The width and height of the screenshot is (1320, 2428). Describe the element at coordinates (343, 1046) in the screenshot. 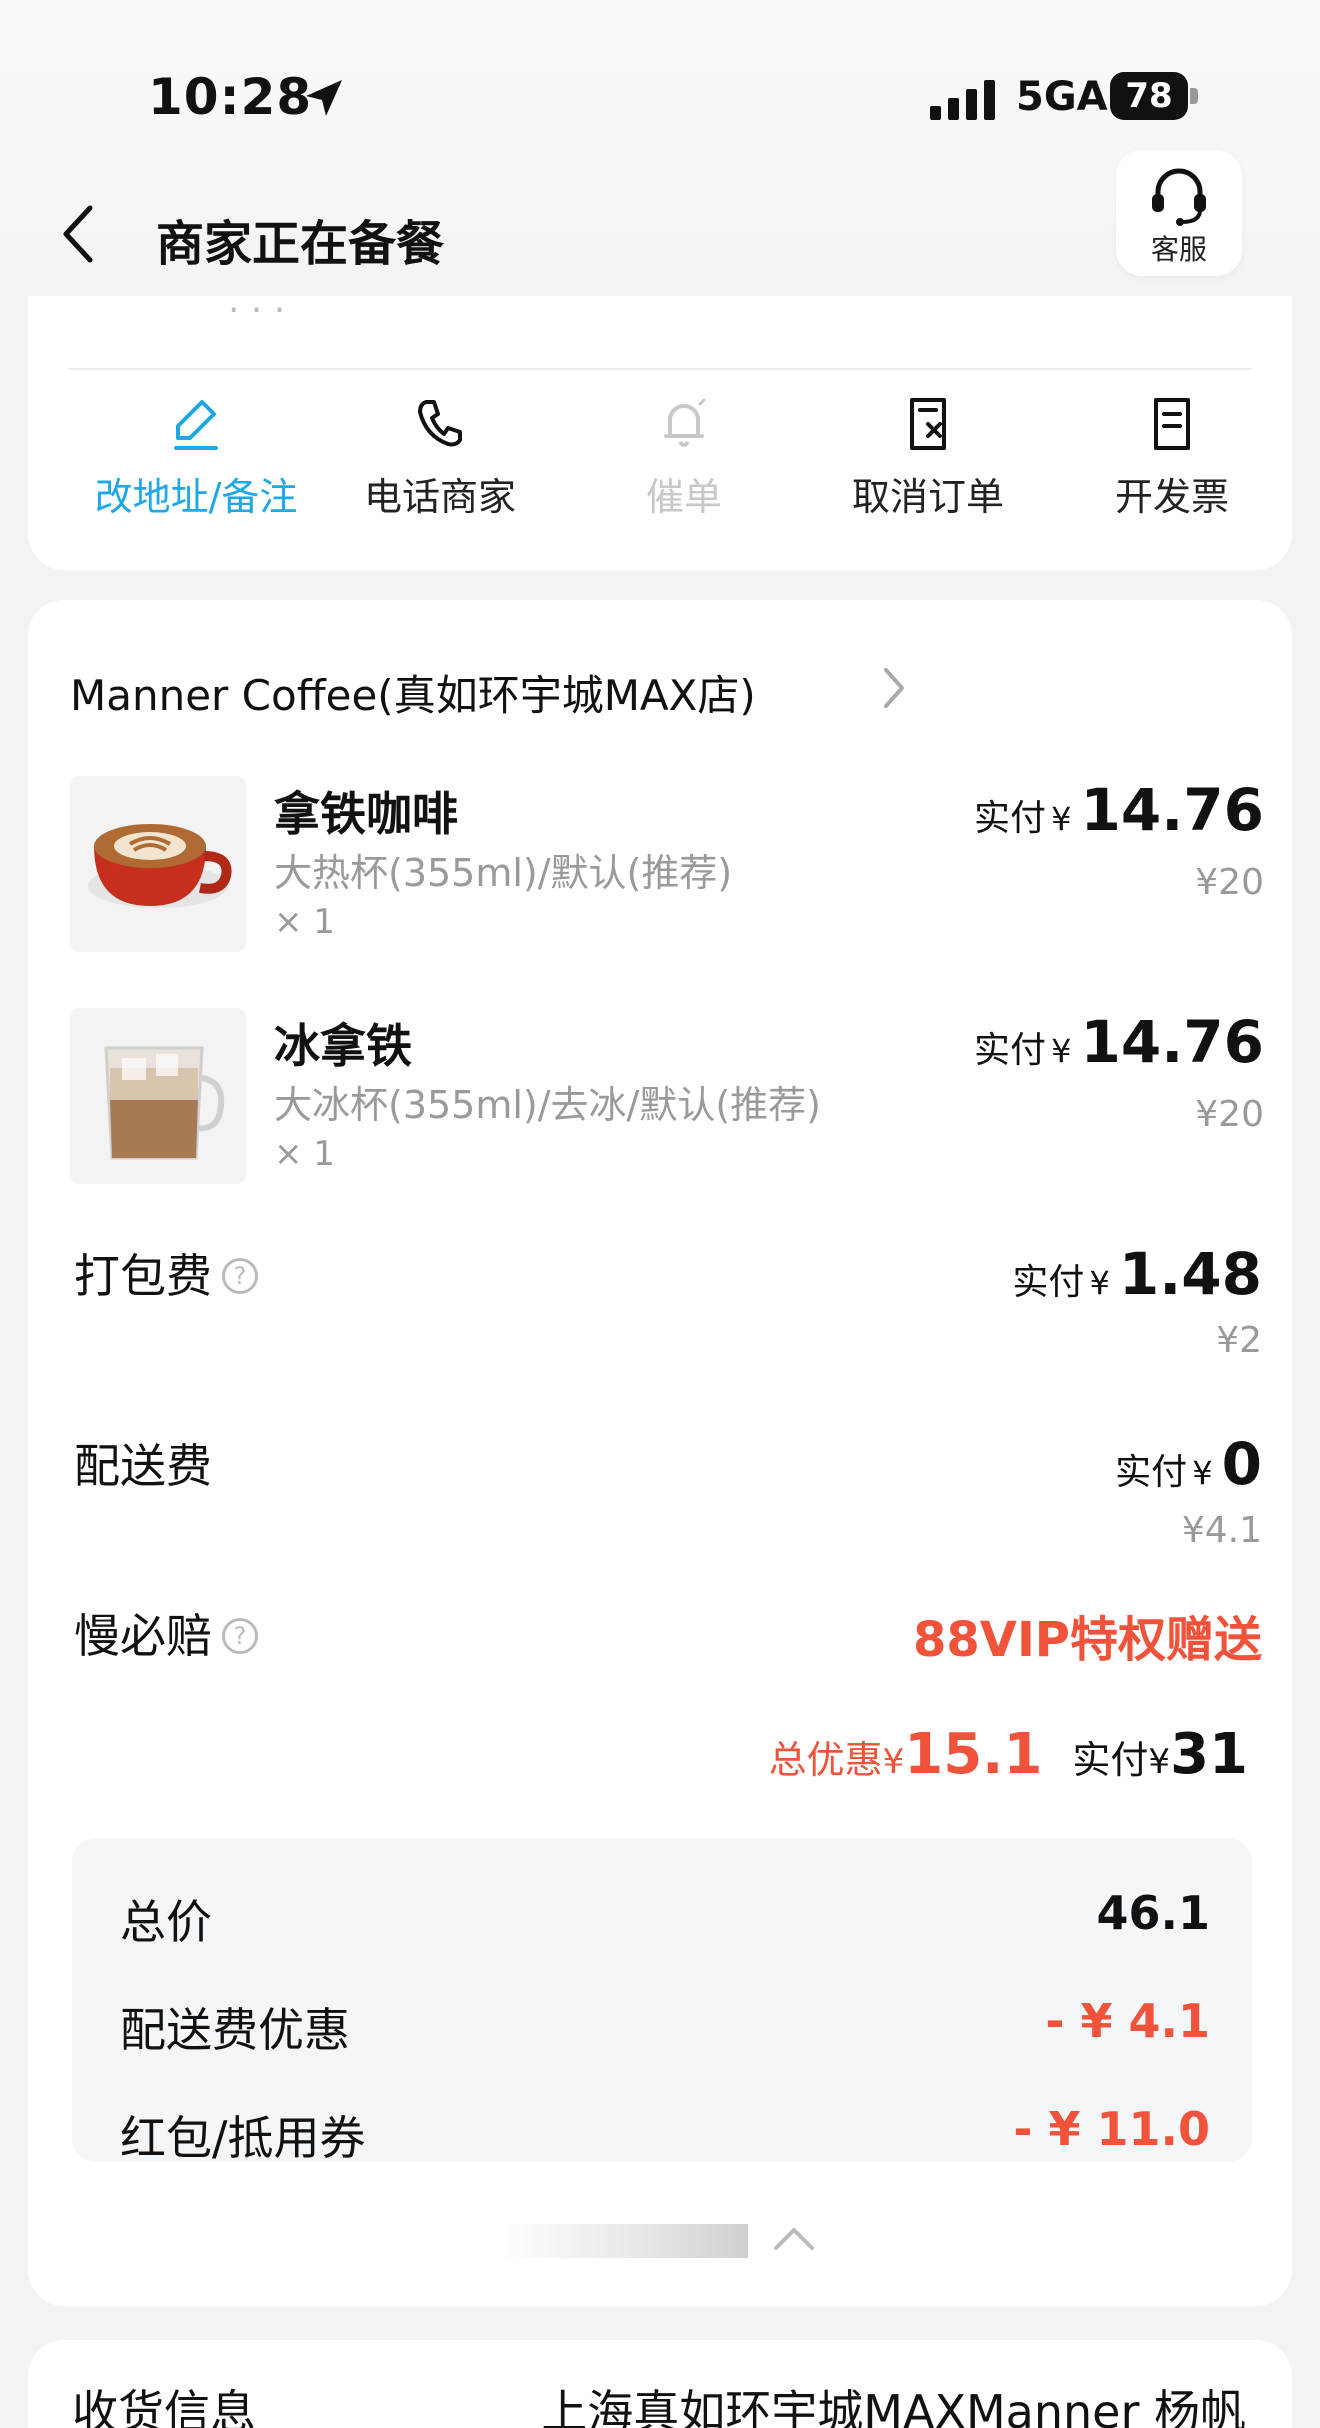

I see `item-name: 冰拿铁` at that location.